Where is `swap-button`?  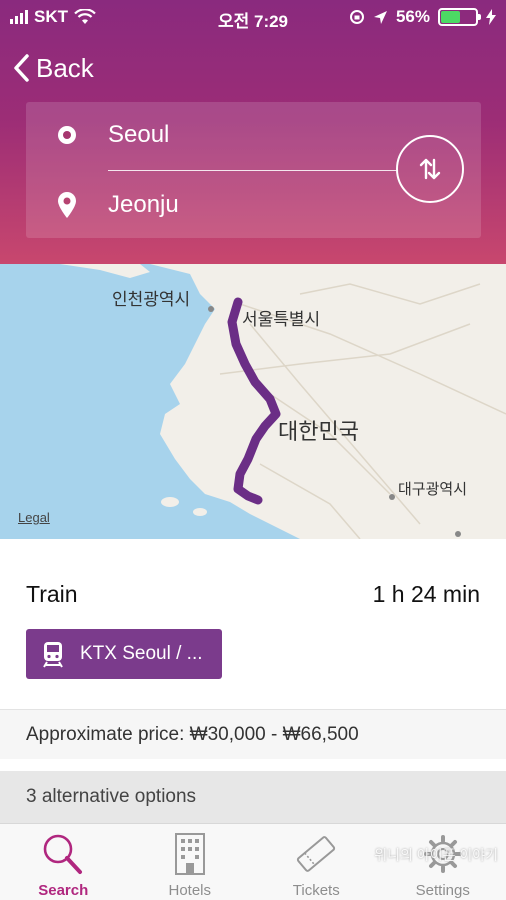 swap-button is located at coordinates (430, 169).